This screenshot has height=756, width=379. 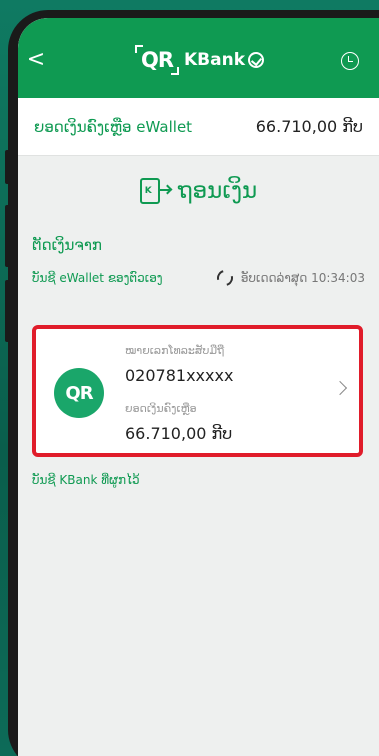 I want to click on card-balance-label: ຍອດເງິນຄົງເຫຼືອ, so click(x=161, y=408).